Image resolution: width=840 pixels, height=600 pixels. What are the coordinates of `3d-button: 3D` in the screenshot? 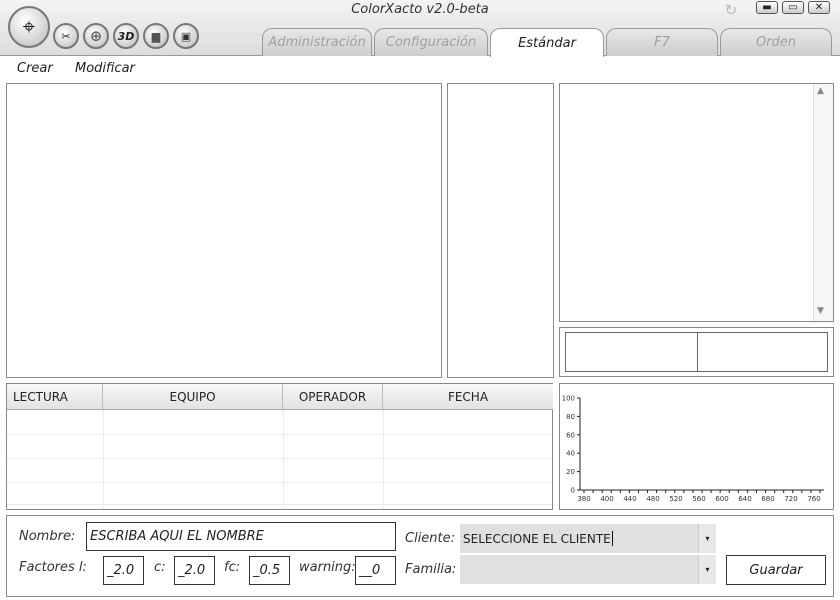 It's located at (126, 36).